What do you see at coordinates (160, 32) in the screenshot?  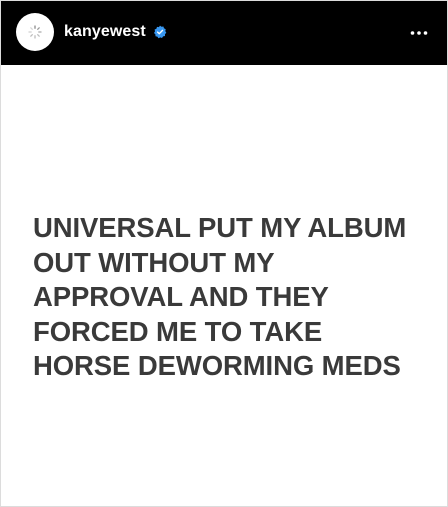 I see `verified-badge-icon` at bounding box center [160, 32].